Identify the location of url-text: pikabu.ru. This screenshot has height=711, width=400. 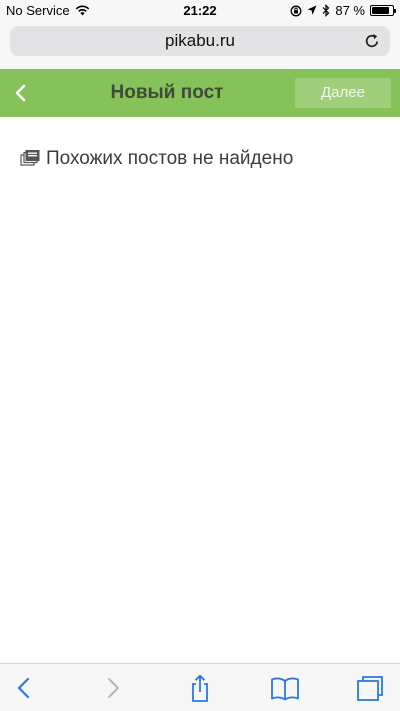
(200, 41).